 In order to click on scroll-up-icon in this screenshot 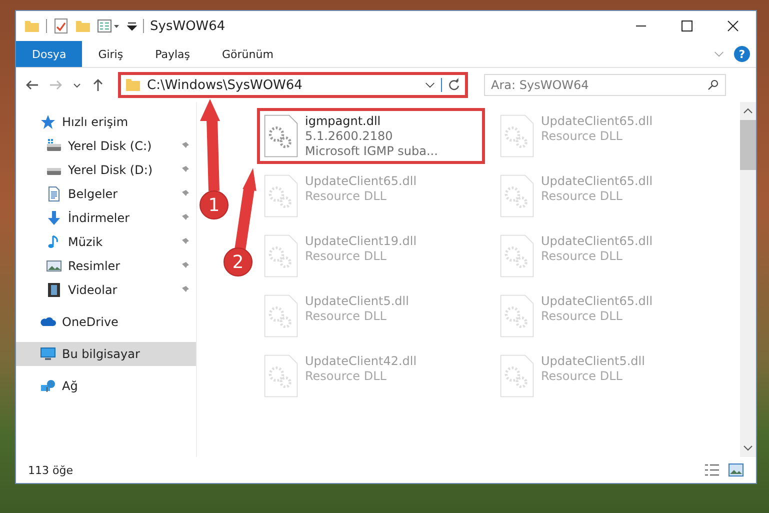, I will do `click(748, 111)`.